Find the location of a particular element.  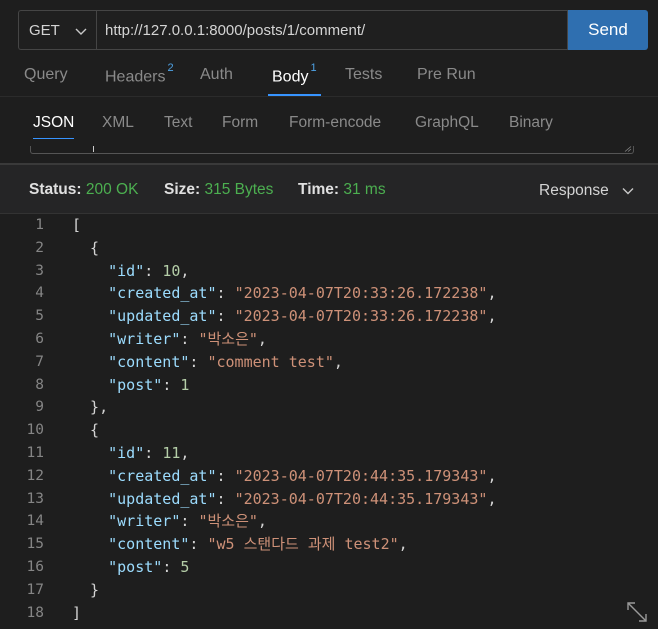

body-editor is located at coordinates (332, 150).